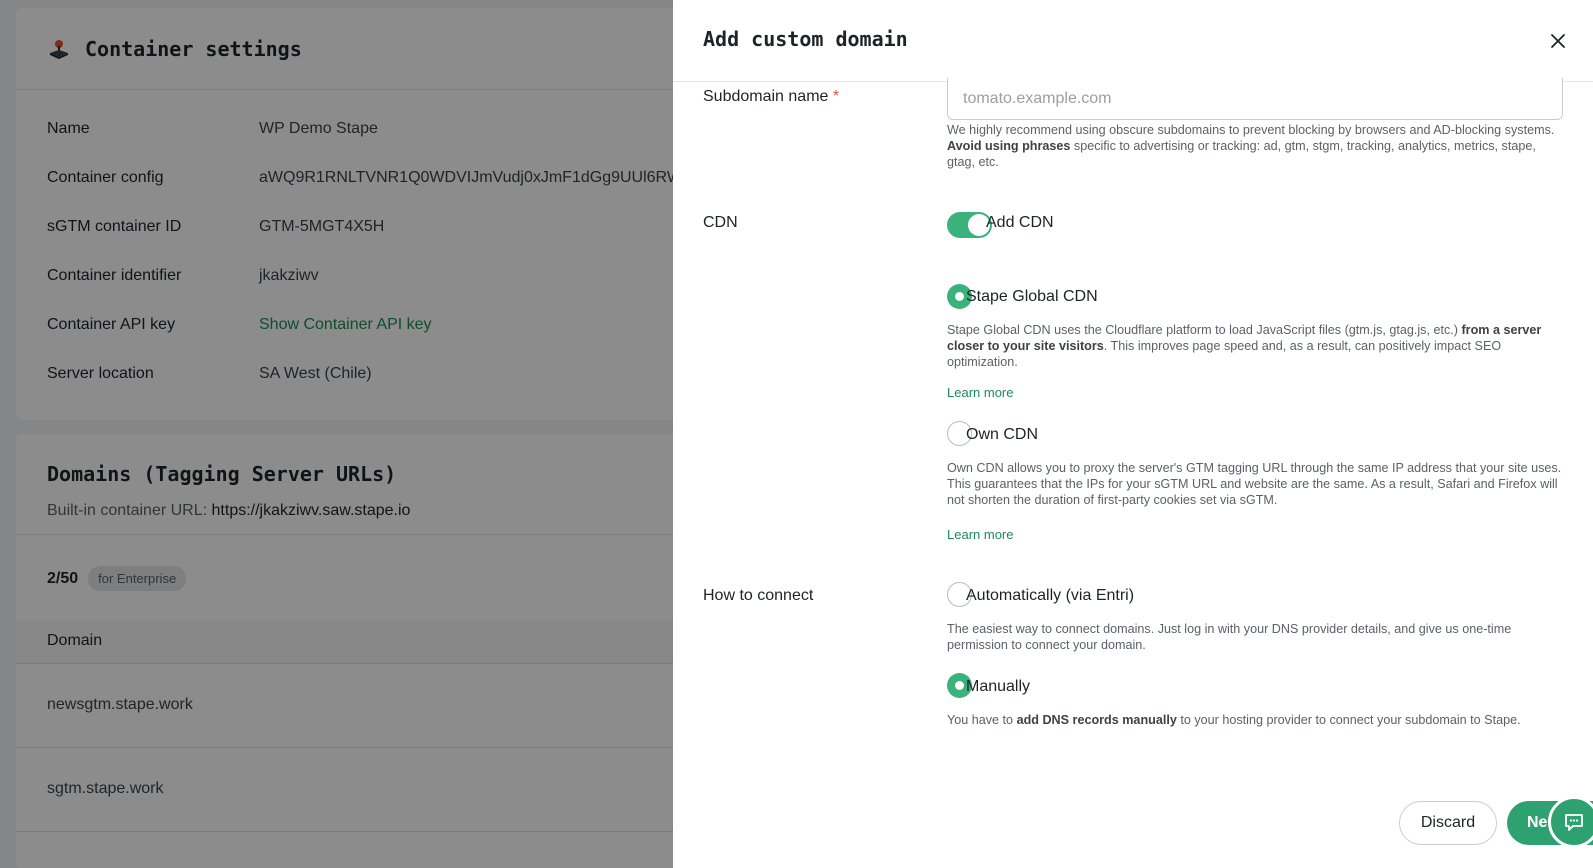 The image size is (1593, 868). Describe the element at coordinates (720, 222) in the screenshot. I see `cdn-label: CDN` at that location.